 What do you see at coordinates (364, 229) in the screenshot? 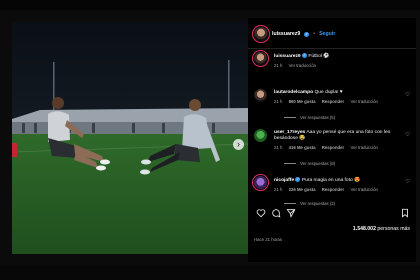
I see `likes-count: 1.548.002` at bounding box center [364, 229].